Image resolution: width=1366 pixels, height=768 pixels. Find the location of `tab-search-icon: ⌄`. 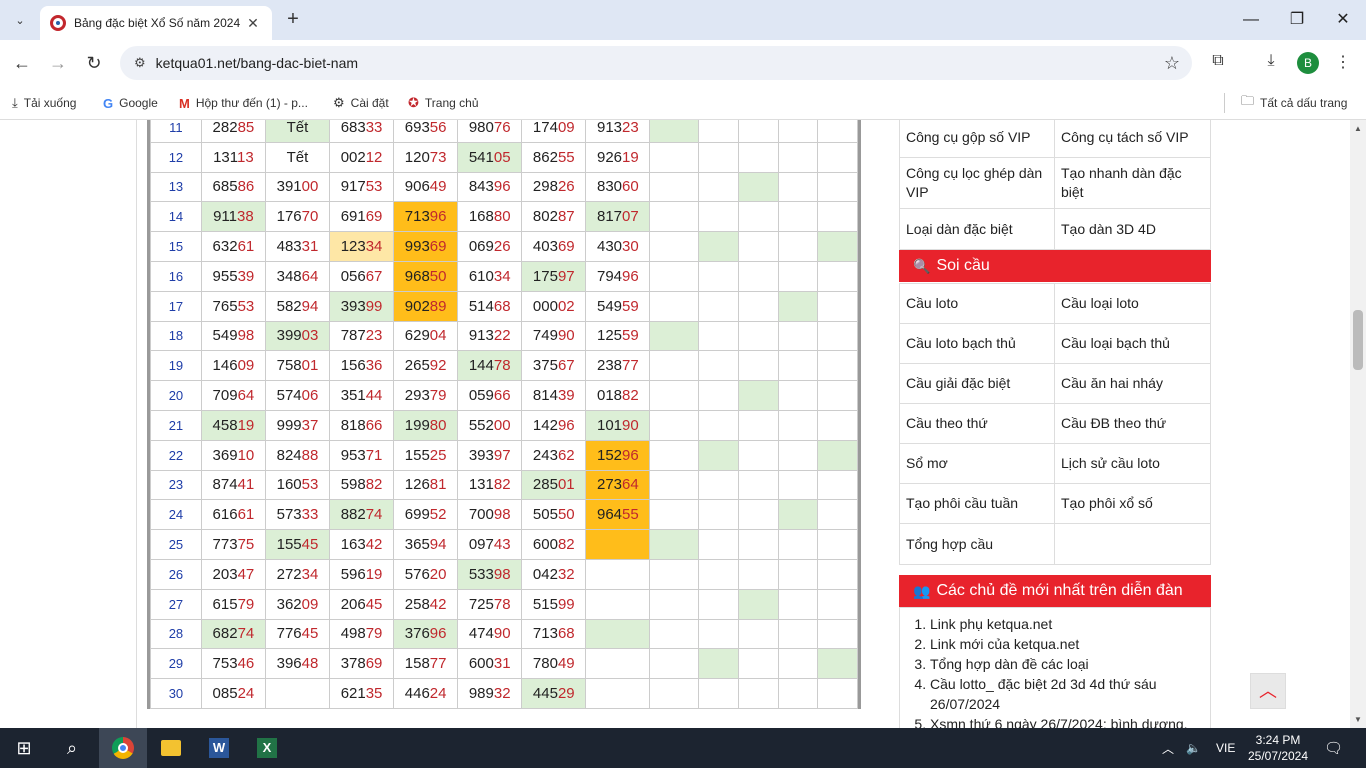

tab-search-icon: ⌄ is located at coordinates (20, 20).